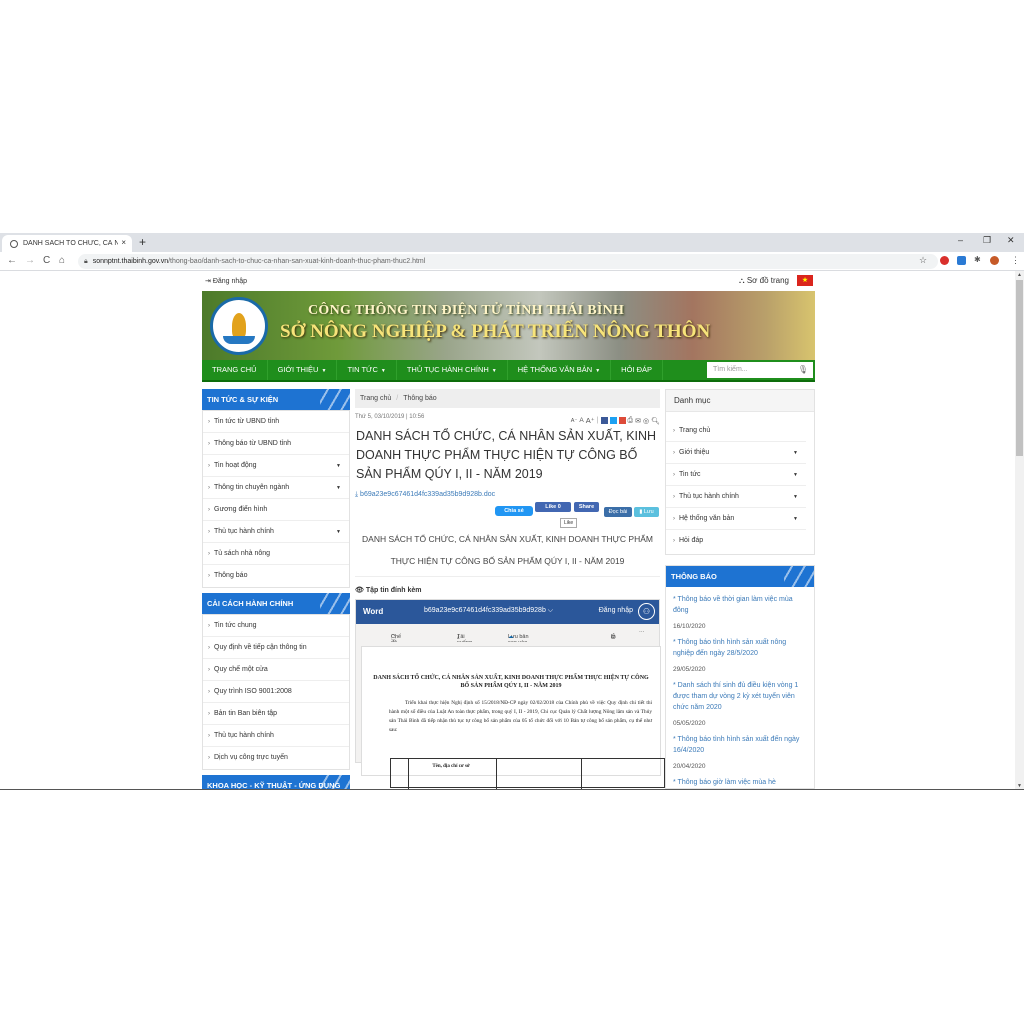 The height and width of the screenshot is (1024, 1024). Describe the element at coordinates (86, 261) in the screenshot. I see `lock-icon: 🔒︎` at that location.